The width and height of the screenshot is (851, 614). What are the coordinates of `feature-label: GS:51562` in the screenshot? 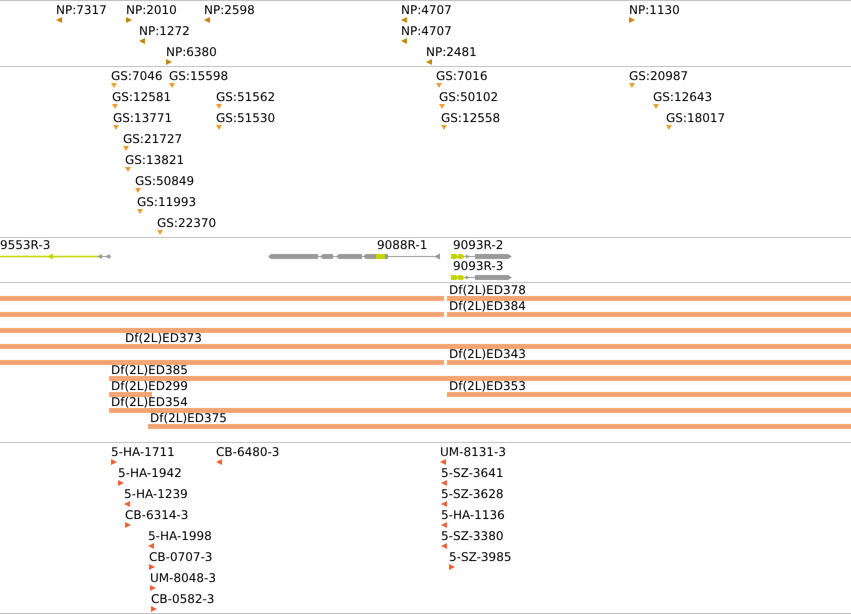 It's located at (246, 97).